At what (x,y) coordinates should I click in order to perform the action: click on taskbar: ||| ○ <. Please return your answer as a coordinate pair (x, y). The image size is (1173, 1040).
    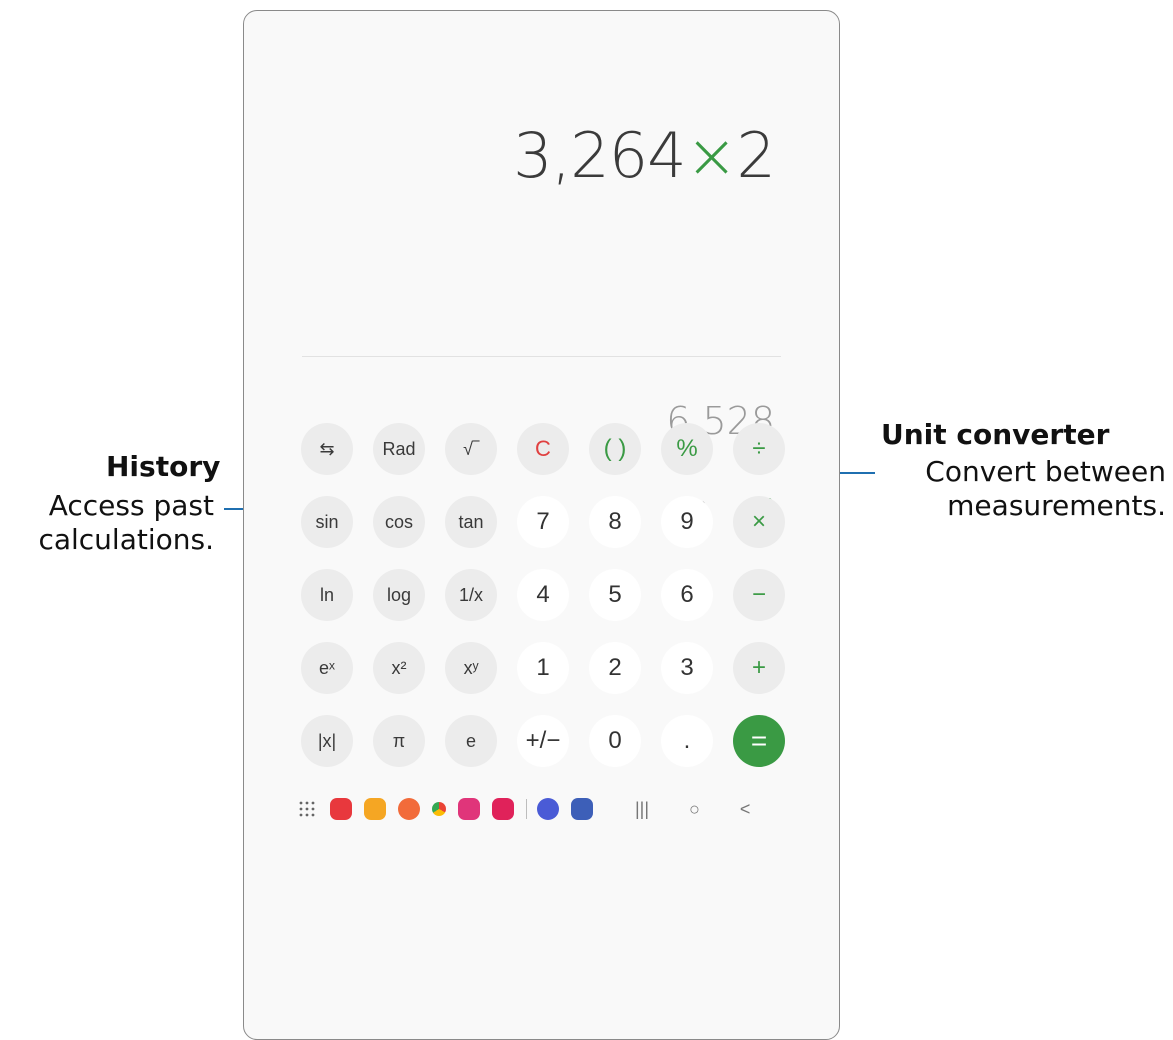
    Looking at the image, I should click on (541, 809).